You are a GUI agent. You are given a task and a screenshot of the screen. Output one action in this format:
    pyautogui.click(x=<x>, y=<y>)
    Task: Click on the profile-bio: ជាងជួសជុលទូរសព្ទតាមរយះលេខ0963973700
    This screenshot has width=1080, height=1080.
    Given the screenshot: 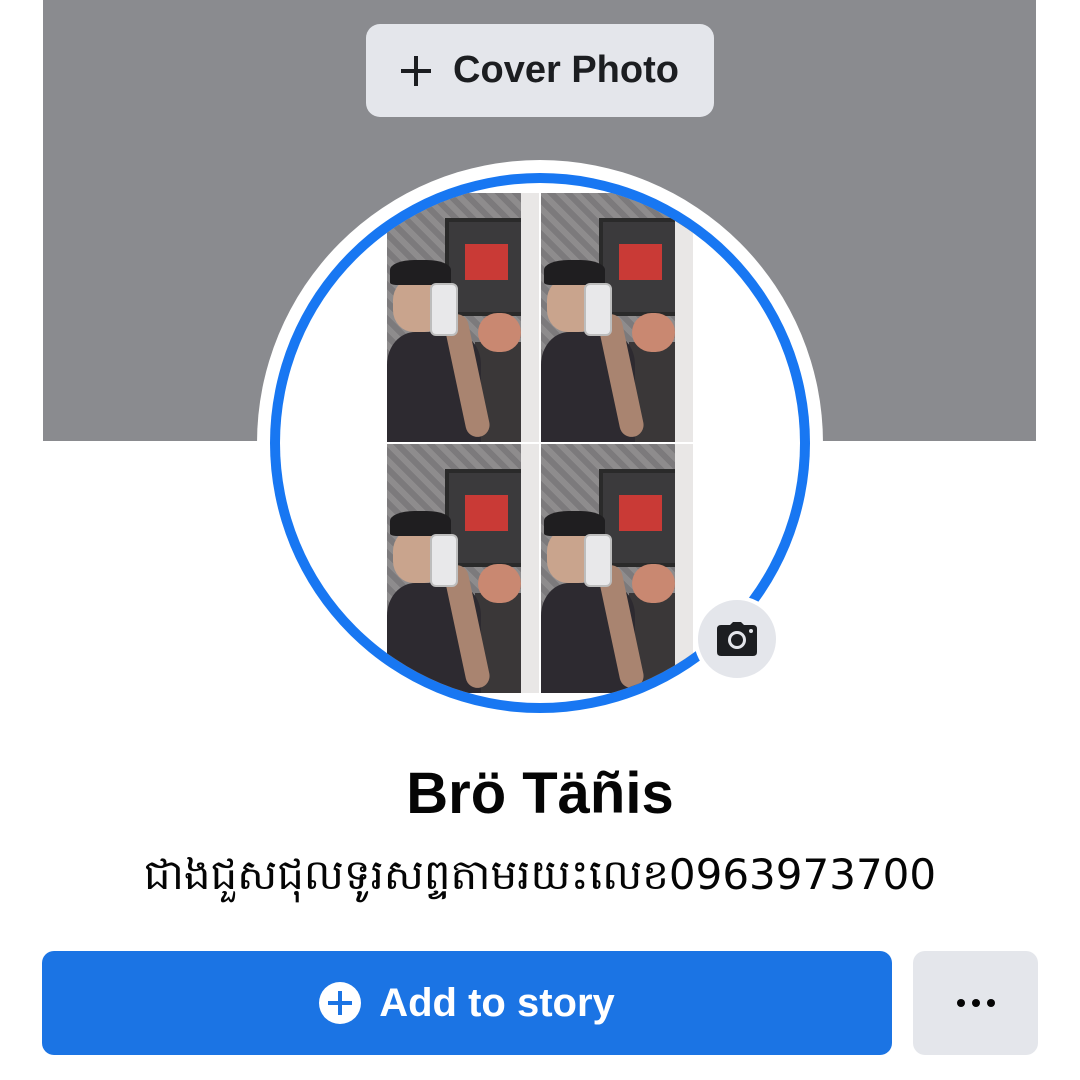 What is the action you would take?
    pyautogui.click(x=540, y=874)
    